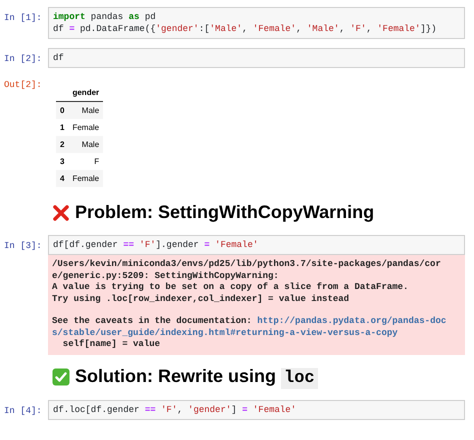  Describe the element at coordinates (165, 275) in the screenshot. I see `warning-text: e/generic.py:5209: SettingWithCopyWarning:` at that location.